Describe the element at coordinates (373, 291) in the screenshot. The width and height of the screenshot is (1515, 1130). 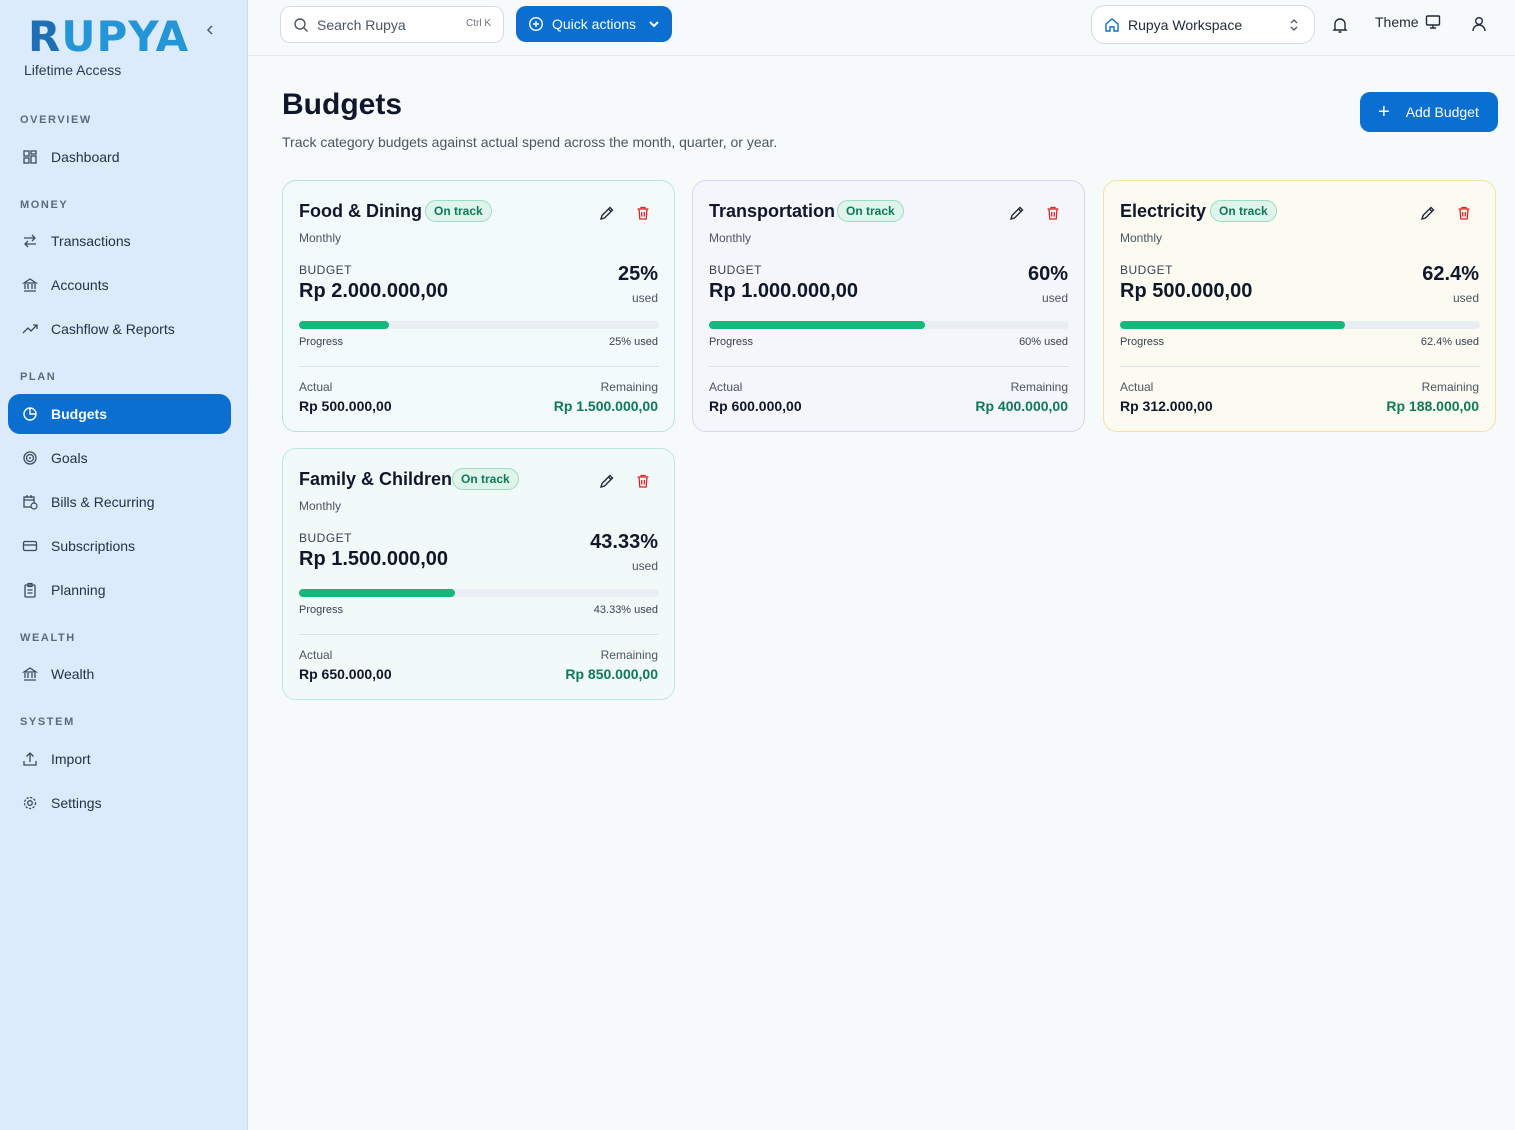
I see `budget-amount: Rp 2.000.000,00` at that location.